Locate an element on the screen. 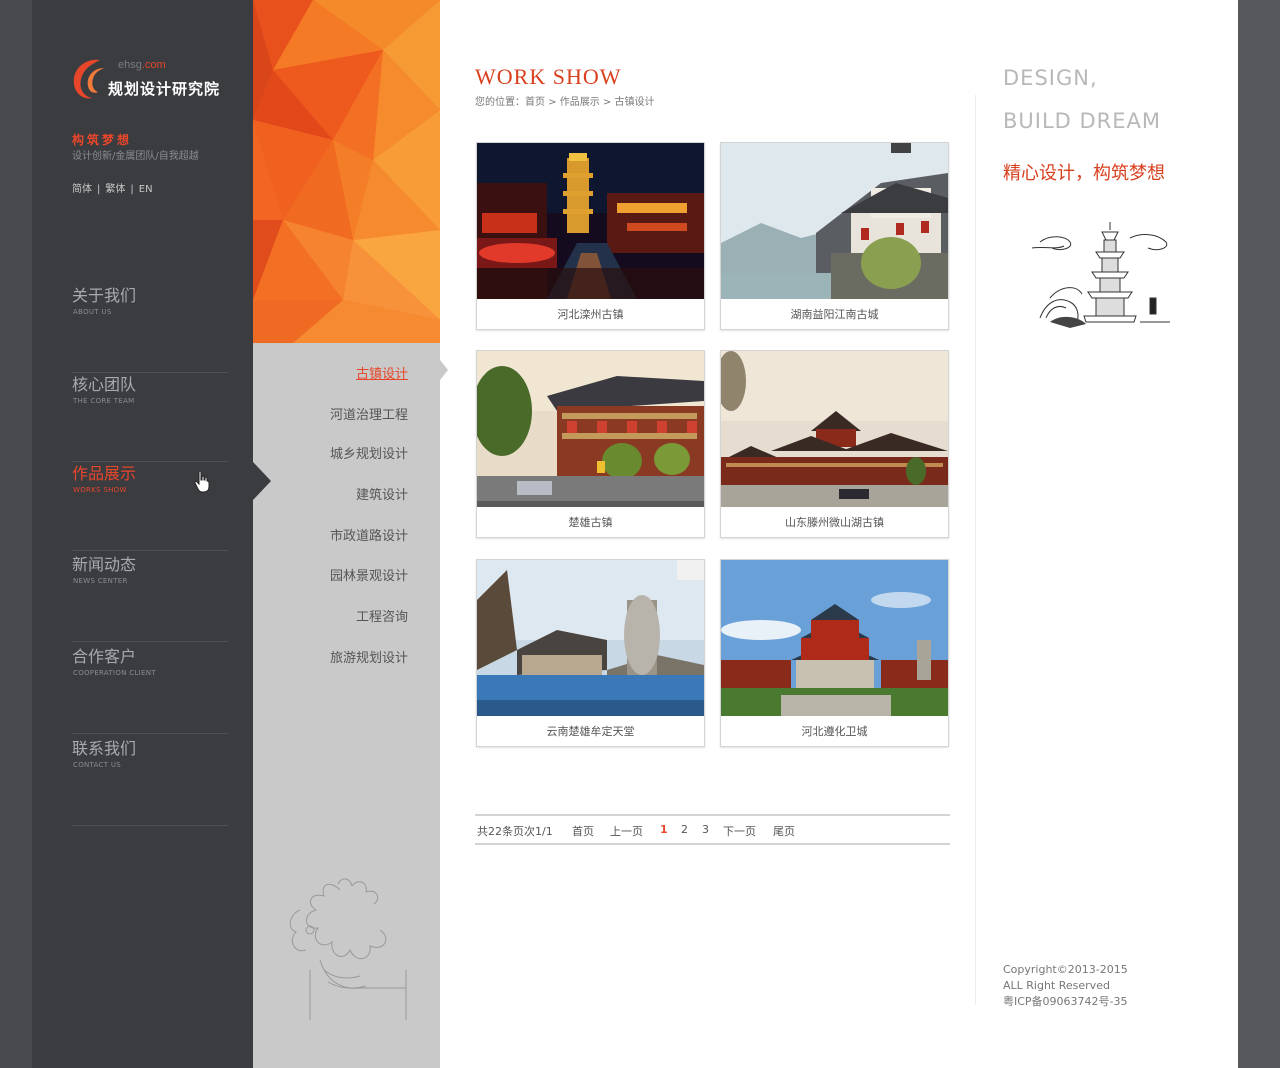  language-switcher: 简体 | 繁体 | EN is located at coordinates (112, 187).